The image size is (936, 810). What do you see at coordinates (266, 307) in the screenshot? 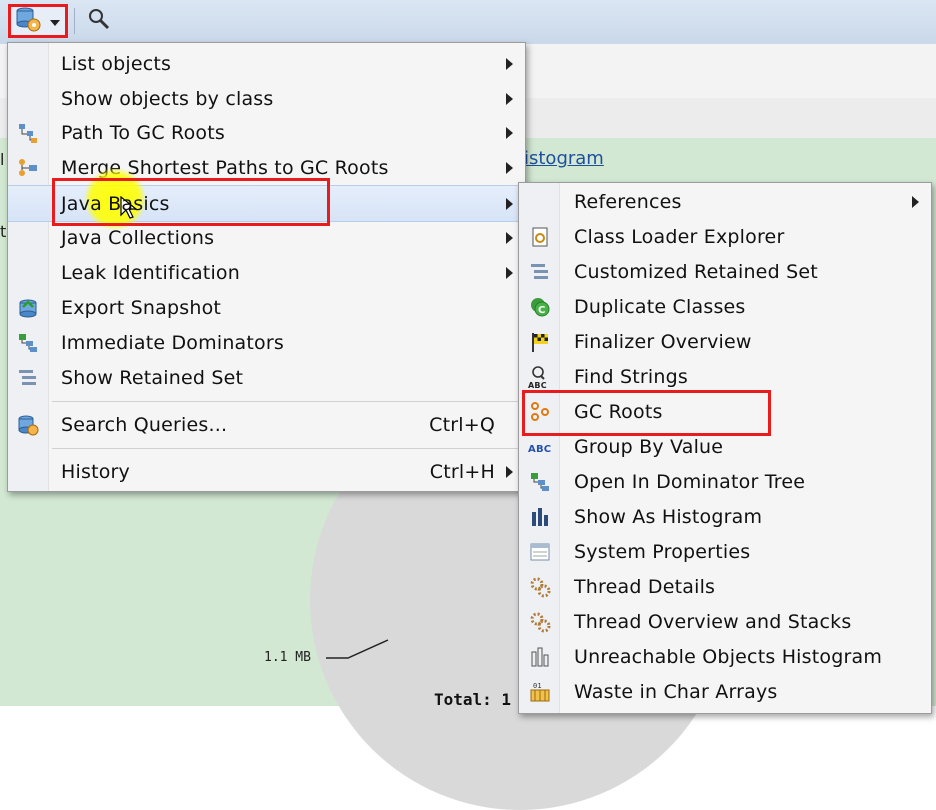
I see `menu-item-export-snapshot: Export Snapshot` at bounding box center [266, 307].